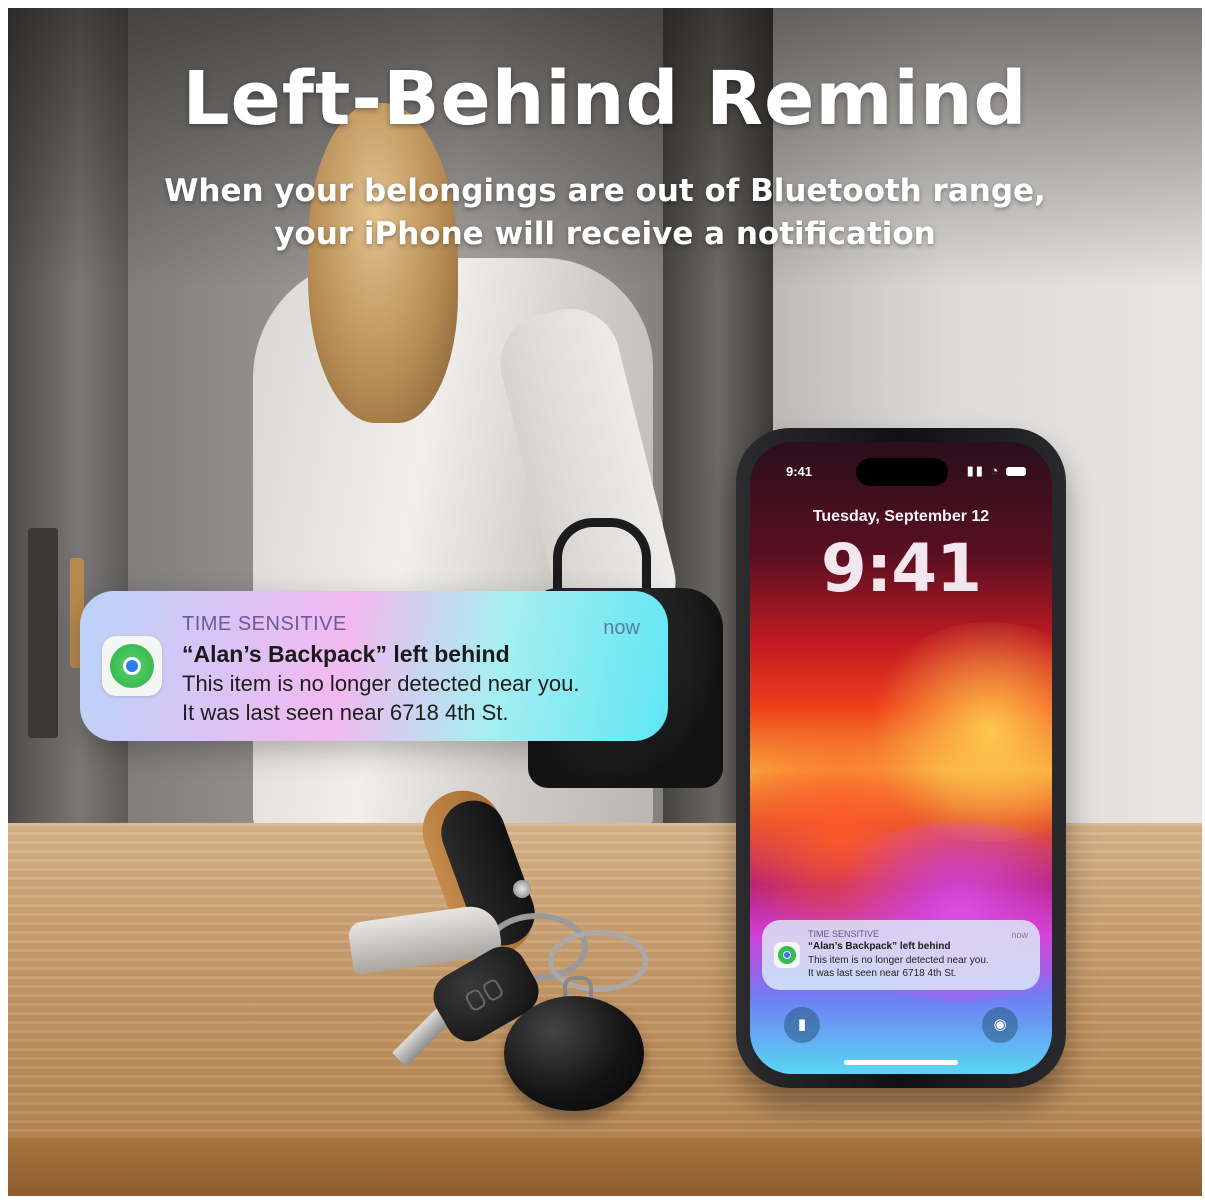 This screenshot has height=1202, width=1205. Describe the element at coordinates (1000, 1025) in the screenshot. I see `camera-icon: ◉` at that location.